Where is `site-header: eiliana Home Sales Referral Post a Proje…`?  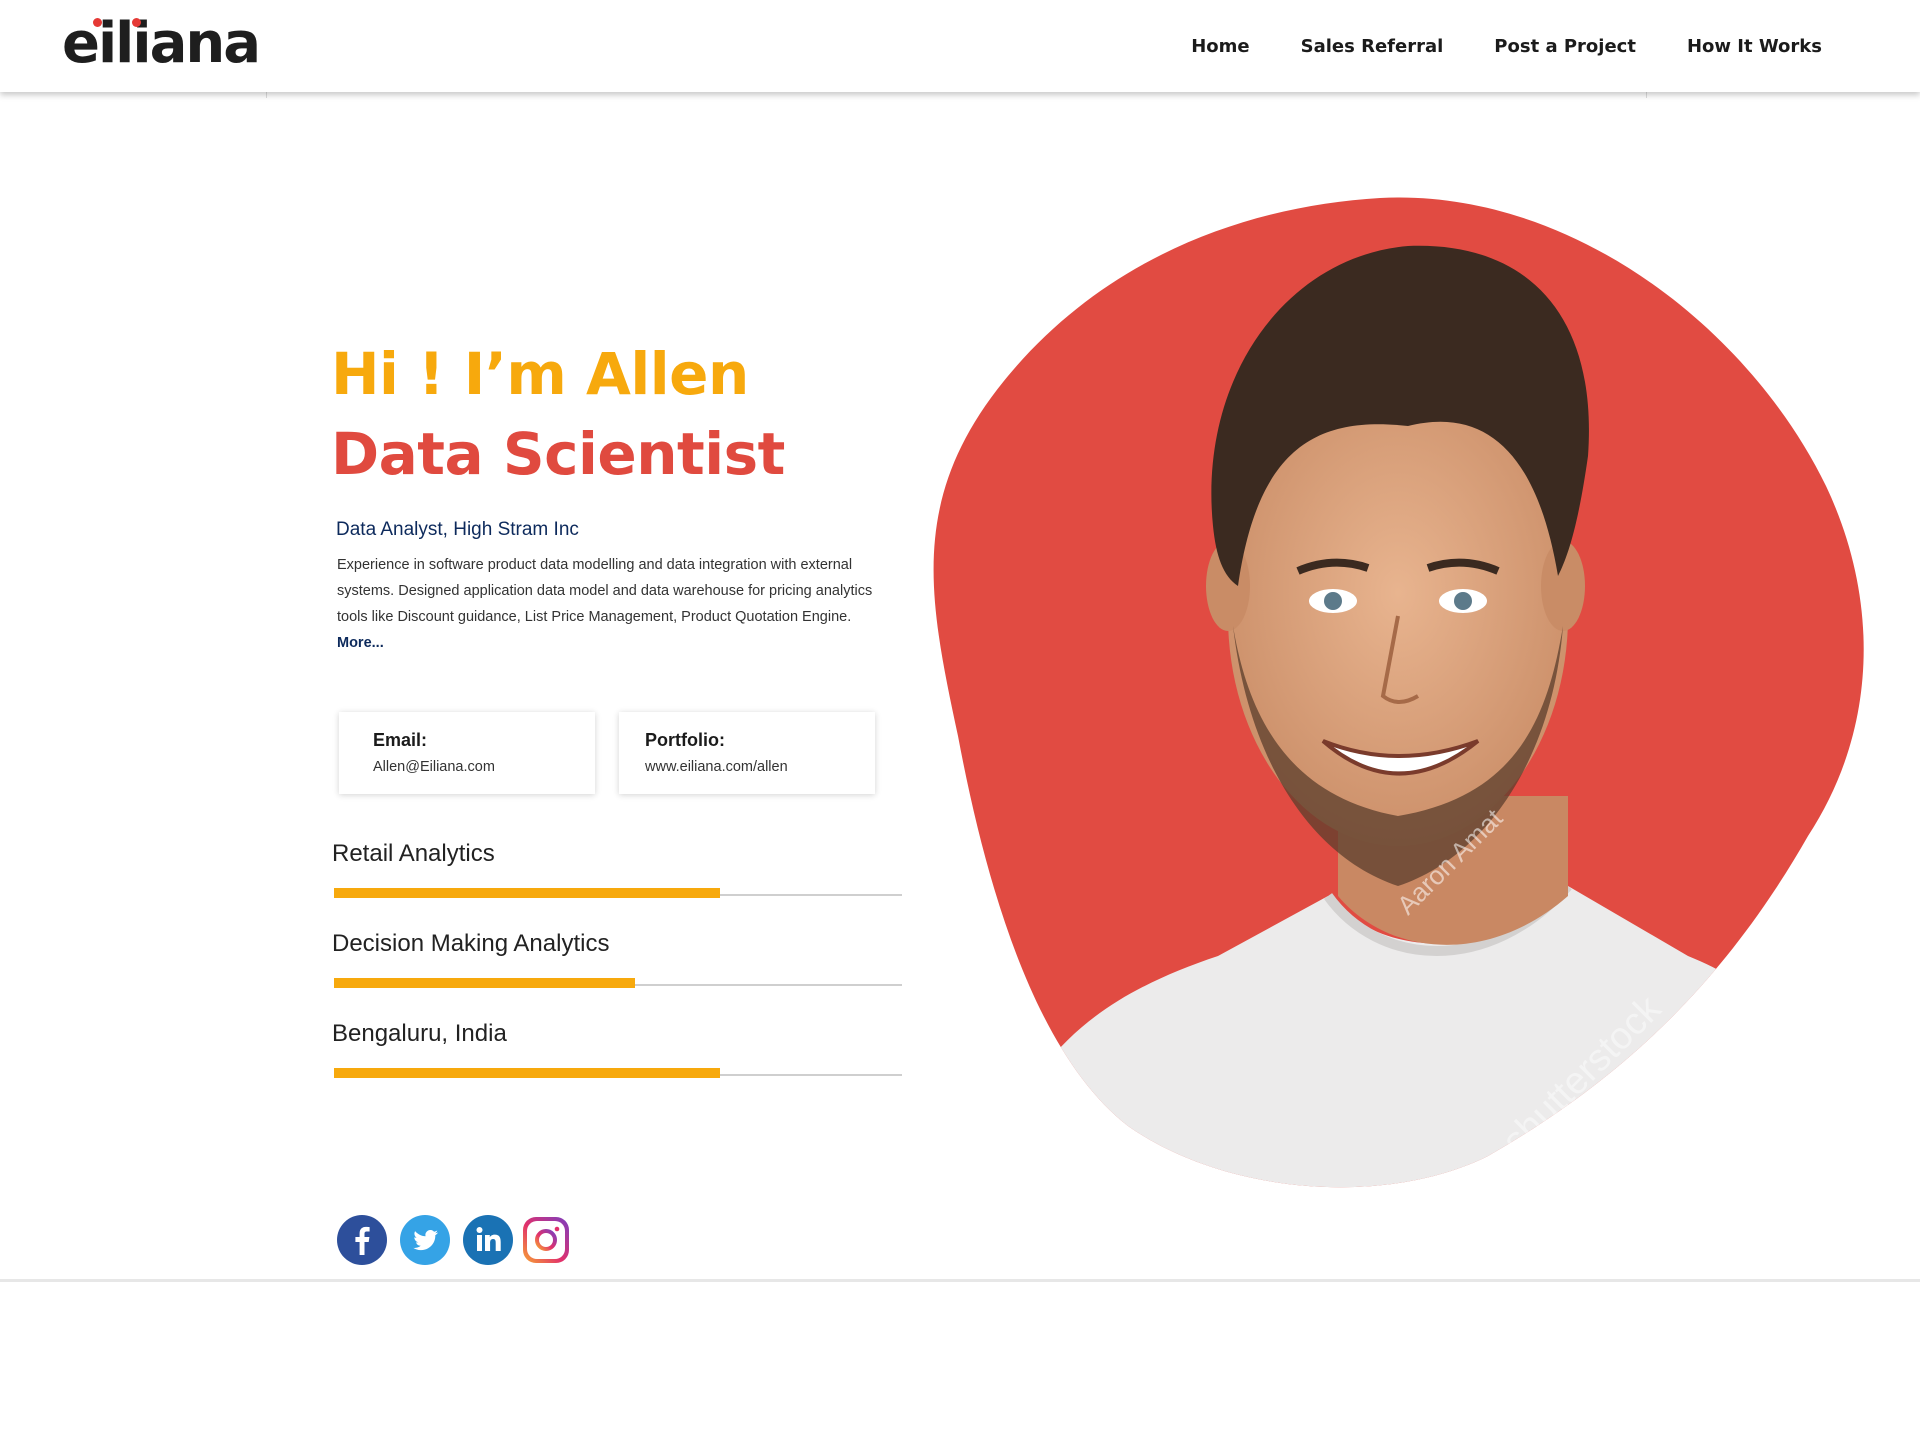 site-header: eiliana Home Sales Referral Post a Proje… is located at coordinates (960, 46).